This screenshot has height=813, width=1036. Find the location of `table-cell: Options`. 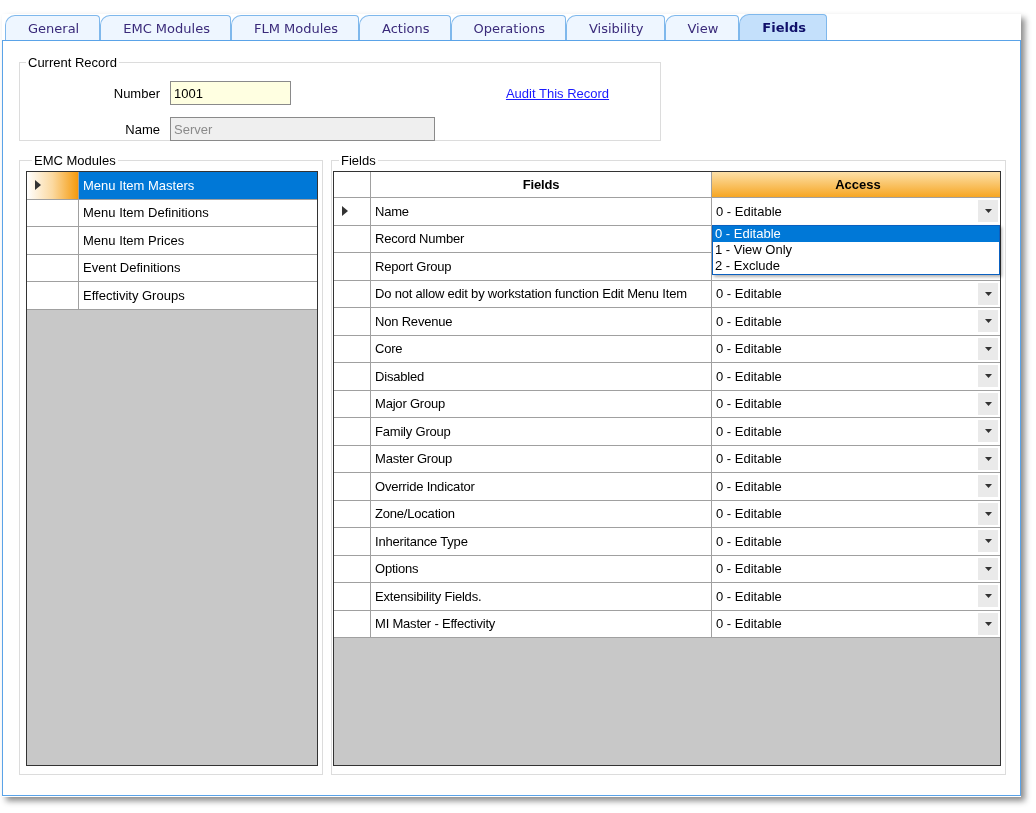

table-cell: Options is located at coordinates (541, 568).